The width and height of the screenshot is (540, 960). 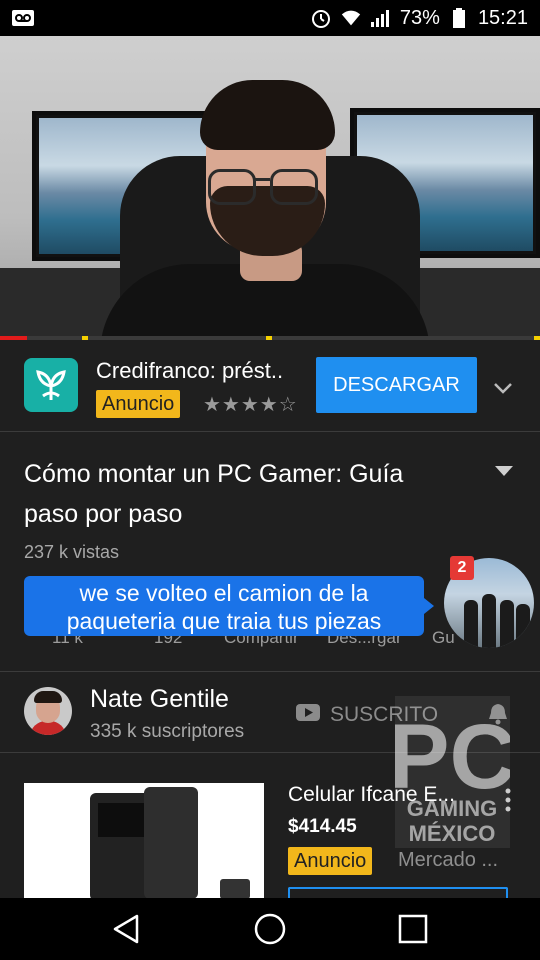 I want to click on ad-badge: Anuncio, so click(x=138, y=404).